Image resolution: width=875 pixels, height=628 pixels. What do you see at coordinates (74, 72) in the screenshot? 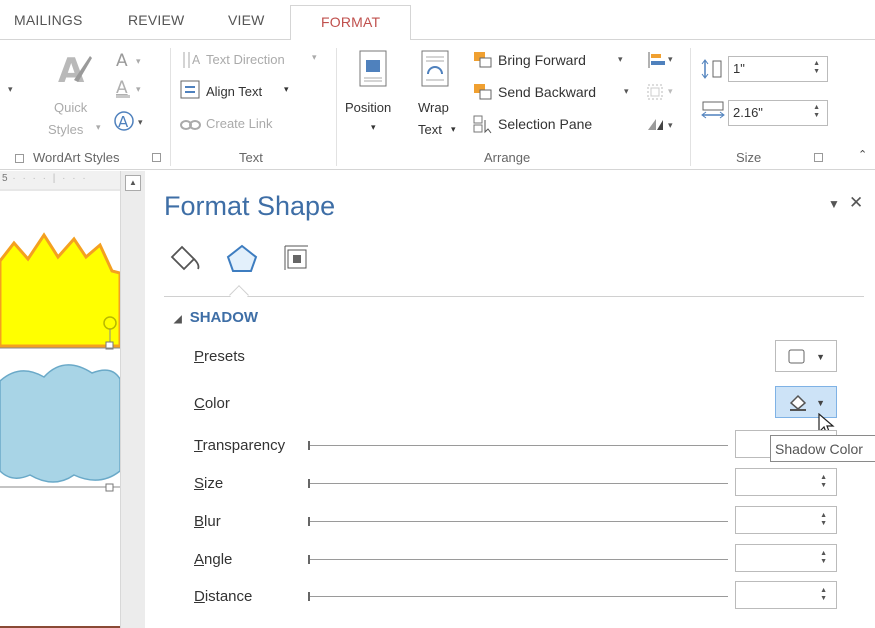
I see `quick-styles-icon: A` at bounding box center [74, 72].